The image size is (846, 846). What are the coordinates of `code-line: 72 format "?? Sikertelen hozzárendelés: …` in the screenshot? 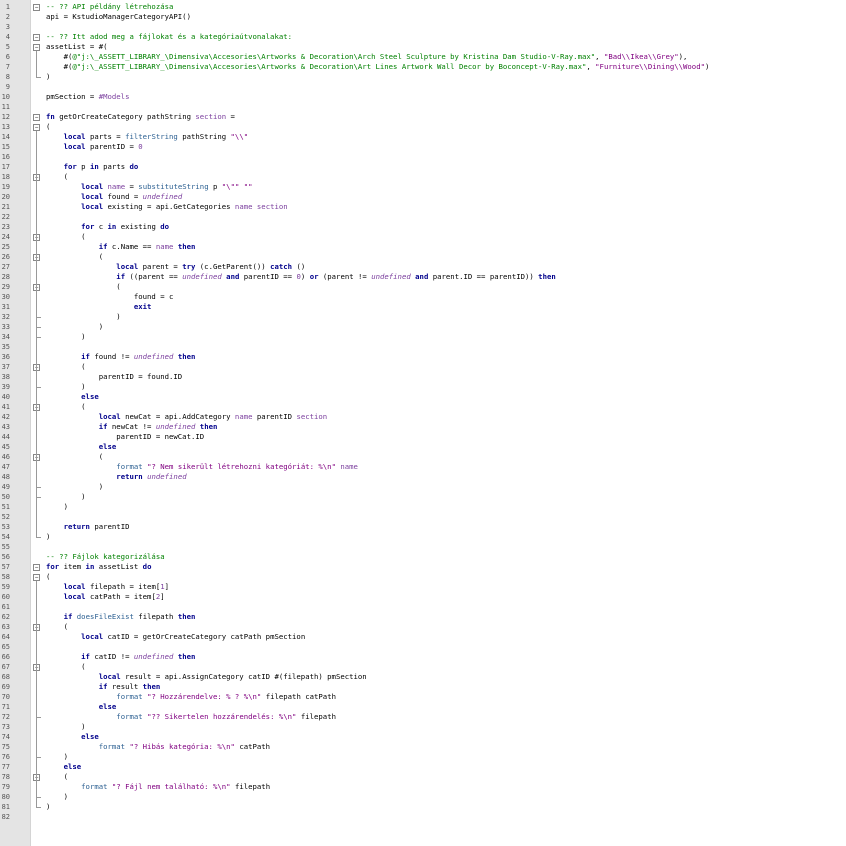 It's located at (423, 717).